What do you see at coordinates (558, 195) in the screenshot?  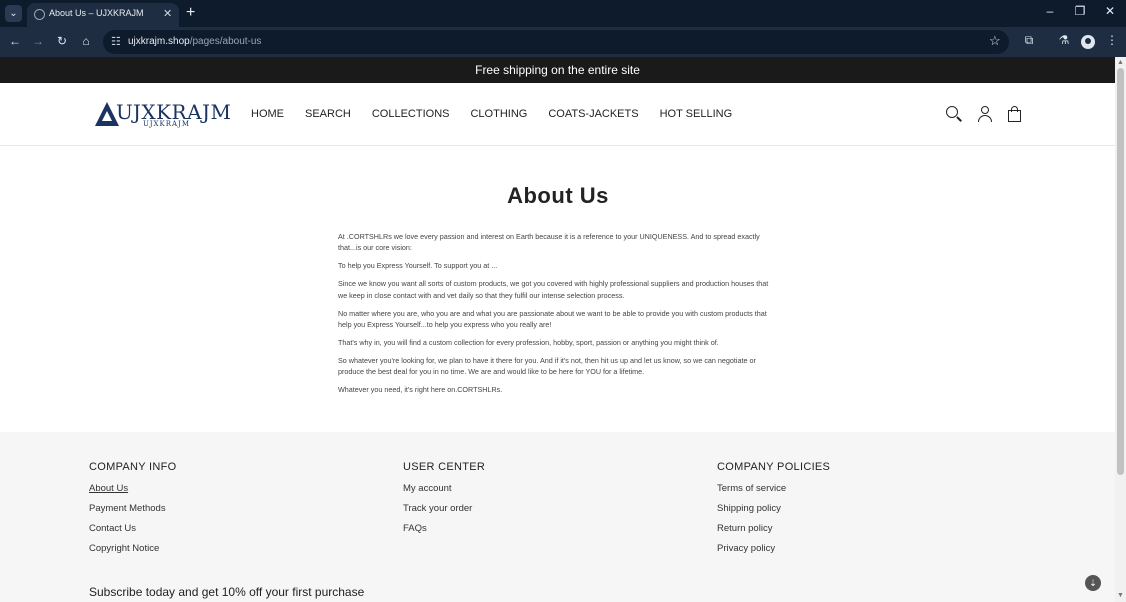 I see `page-title: About Us` at bounding box center [558, 195].